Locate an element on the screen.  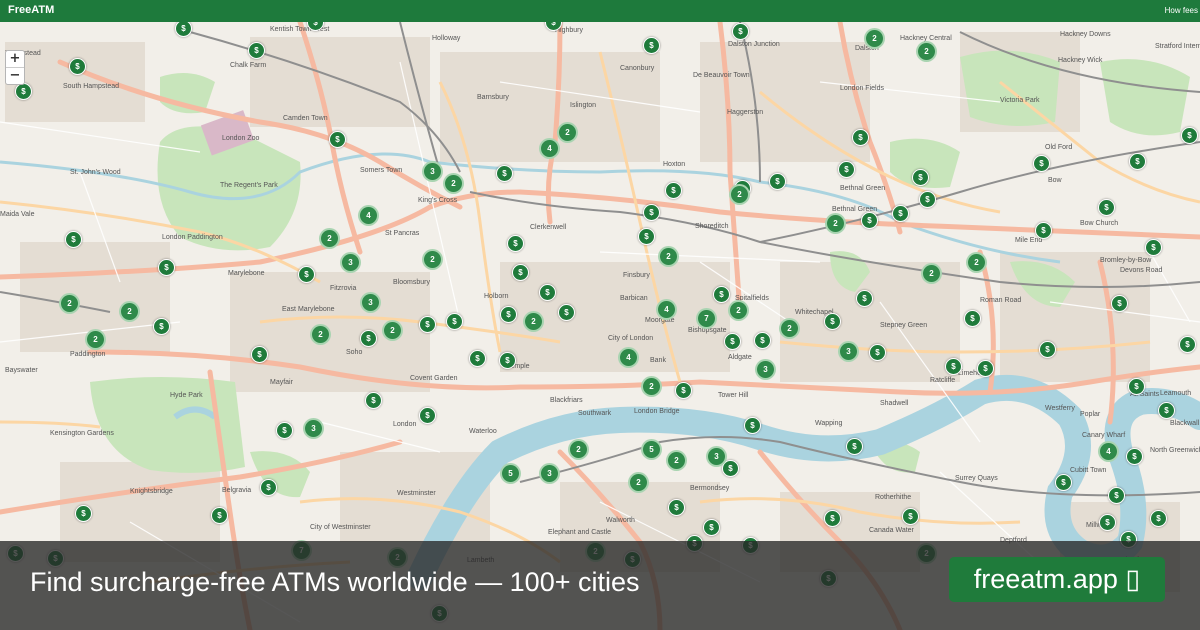
how-fees-link: How fees is located at coordinates (1181, 10).